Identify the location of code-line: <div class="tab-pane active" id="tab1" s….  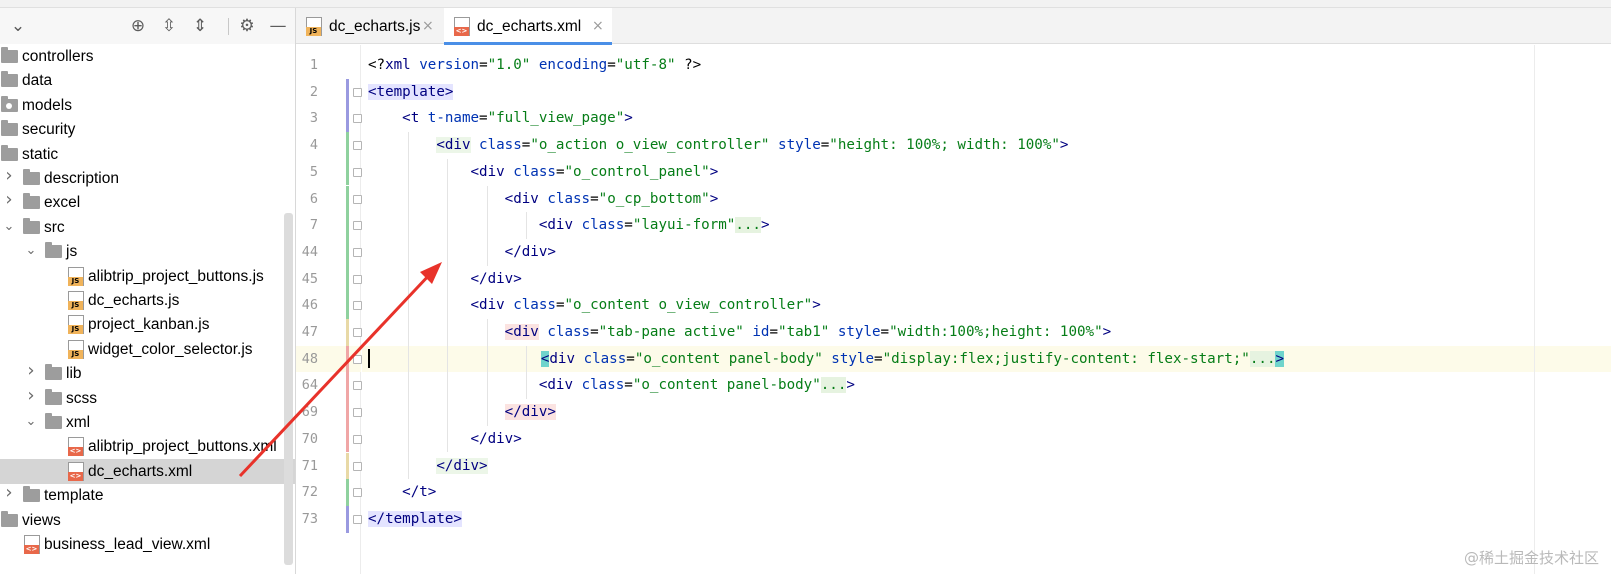
(739, 332).